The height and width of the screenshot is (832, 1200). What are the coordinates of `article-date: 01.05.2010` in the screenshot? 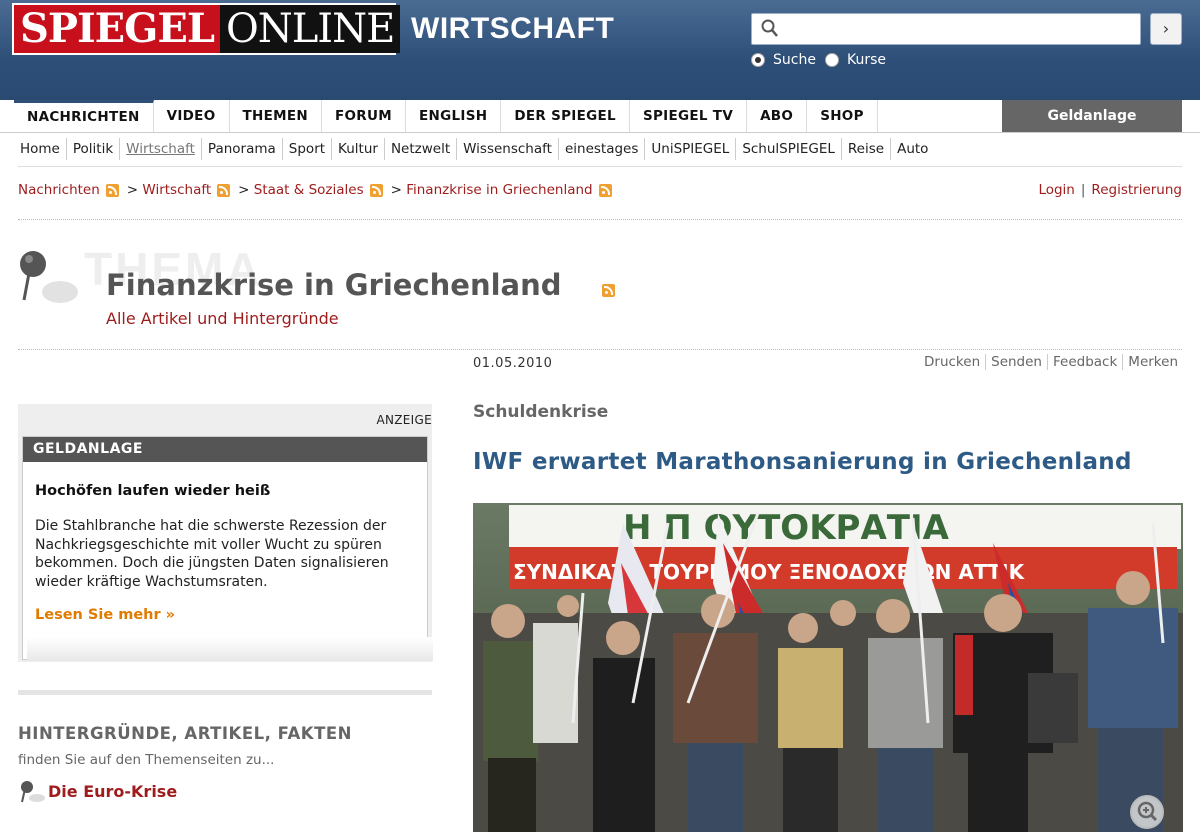 It's located at (513, 363).